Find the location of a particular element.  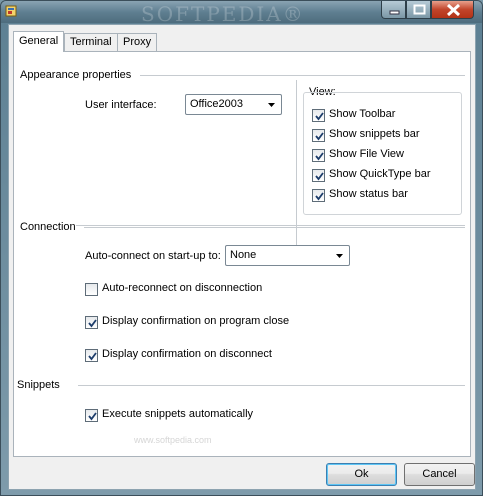

tab-proxy: Proxy is located at coordinates (137, 42).